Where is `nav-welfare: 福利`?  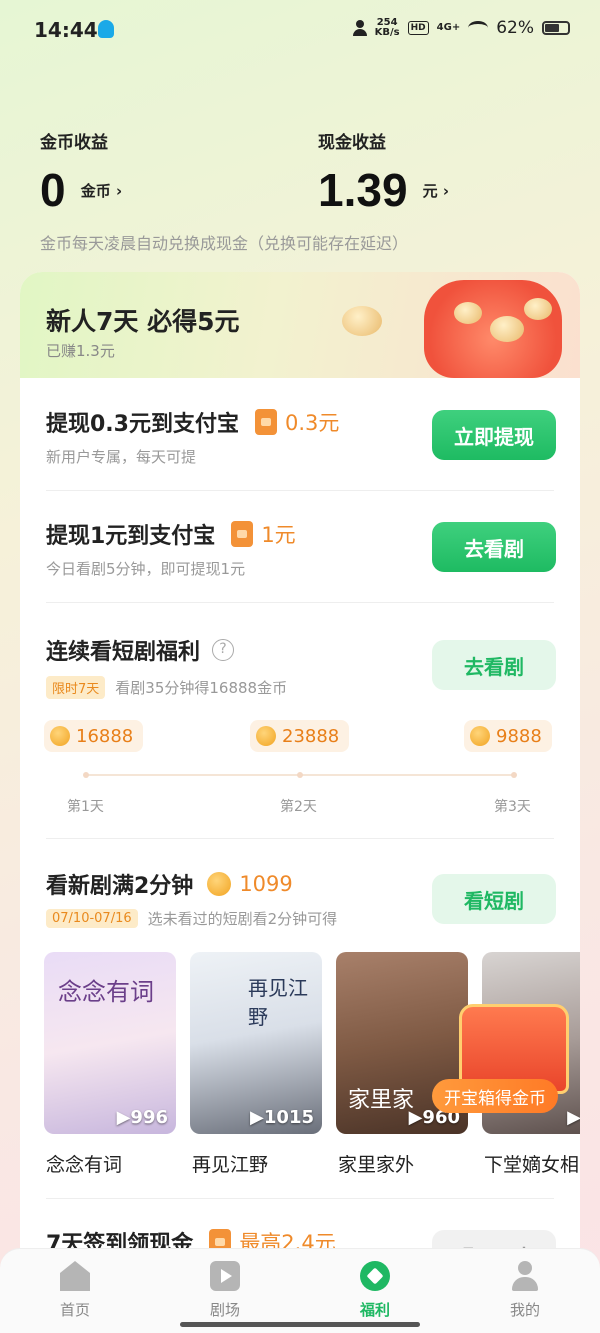 nav-welfare: 福利 is located at coordinates (375, 1291).